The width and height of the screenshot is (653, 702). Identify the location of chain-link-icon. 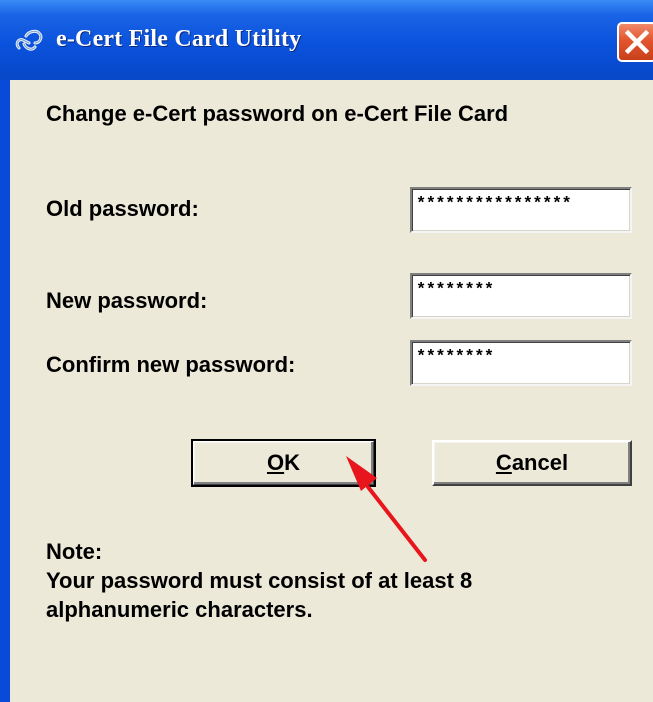
(29, 40).